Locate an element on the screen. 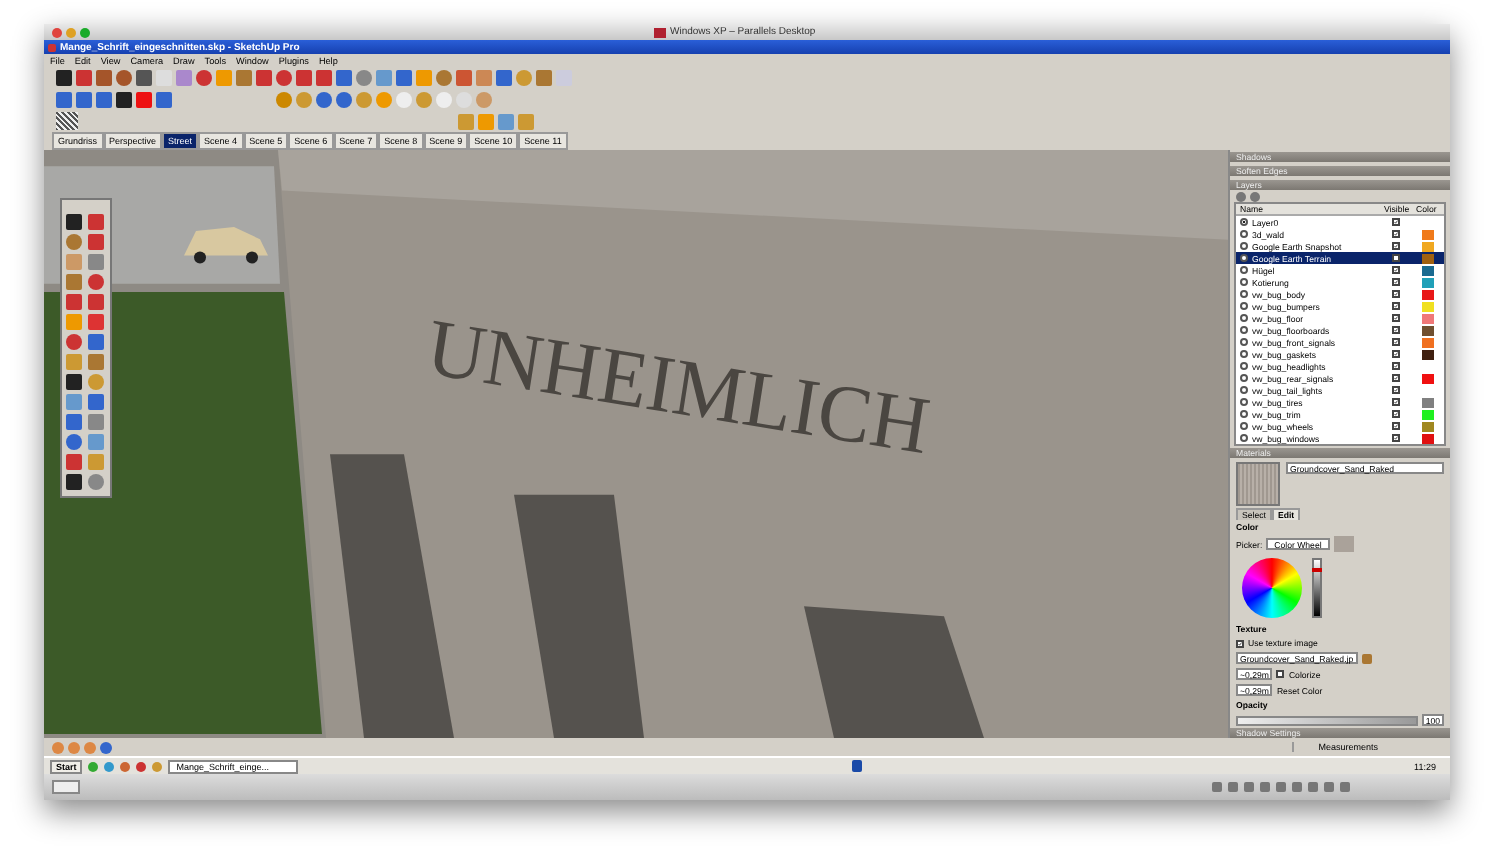  brightness-slider is located at coordinates (1317, 588).